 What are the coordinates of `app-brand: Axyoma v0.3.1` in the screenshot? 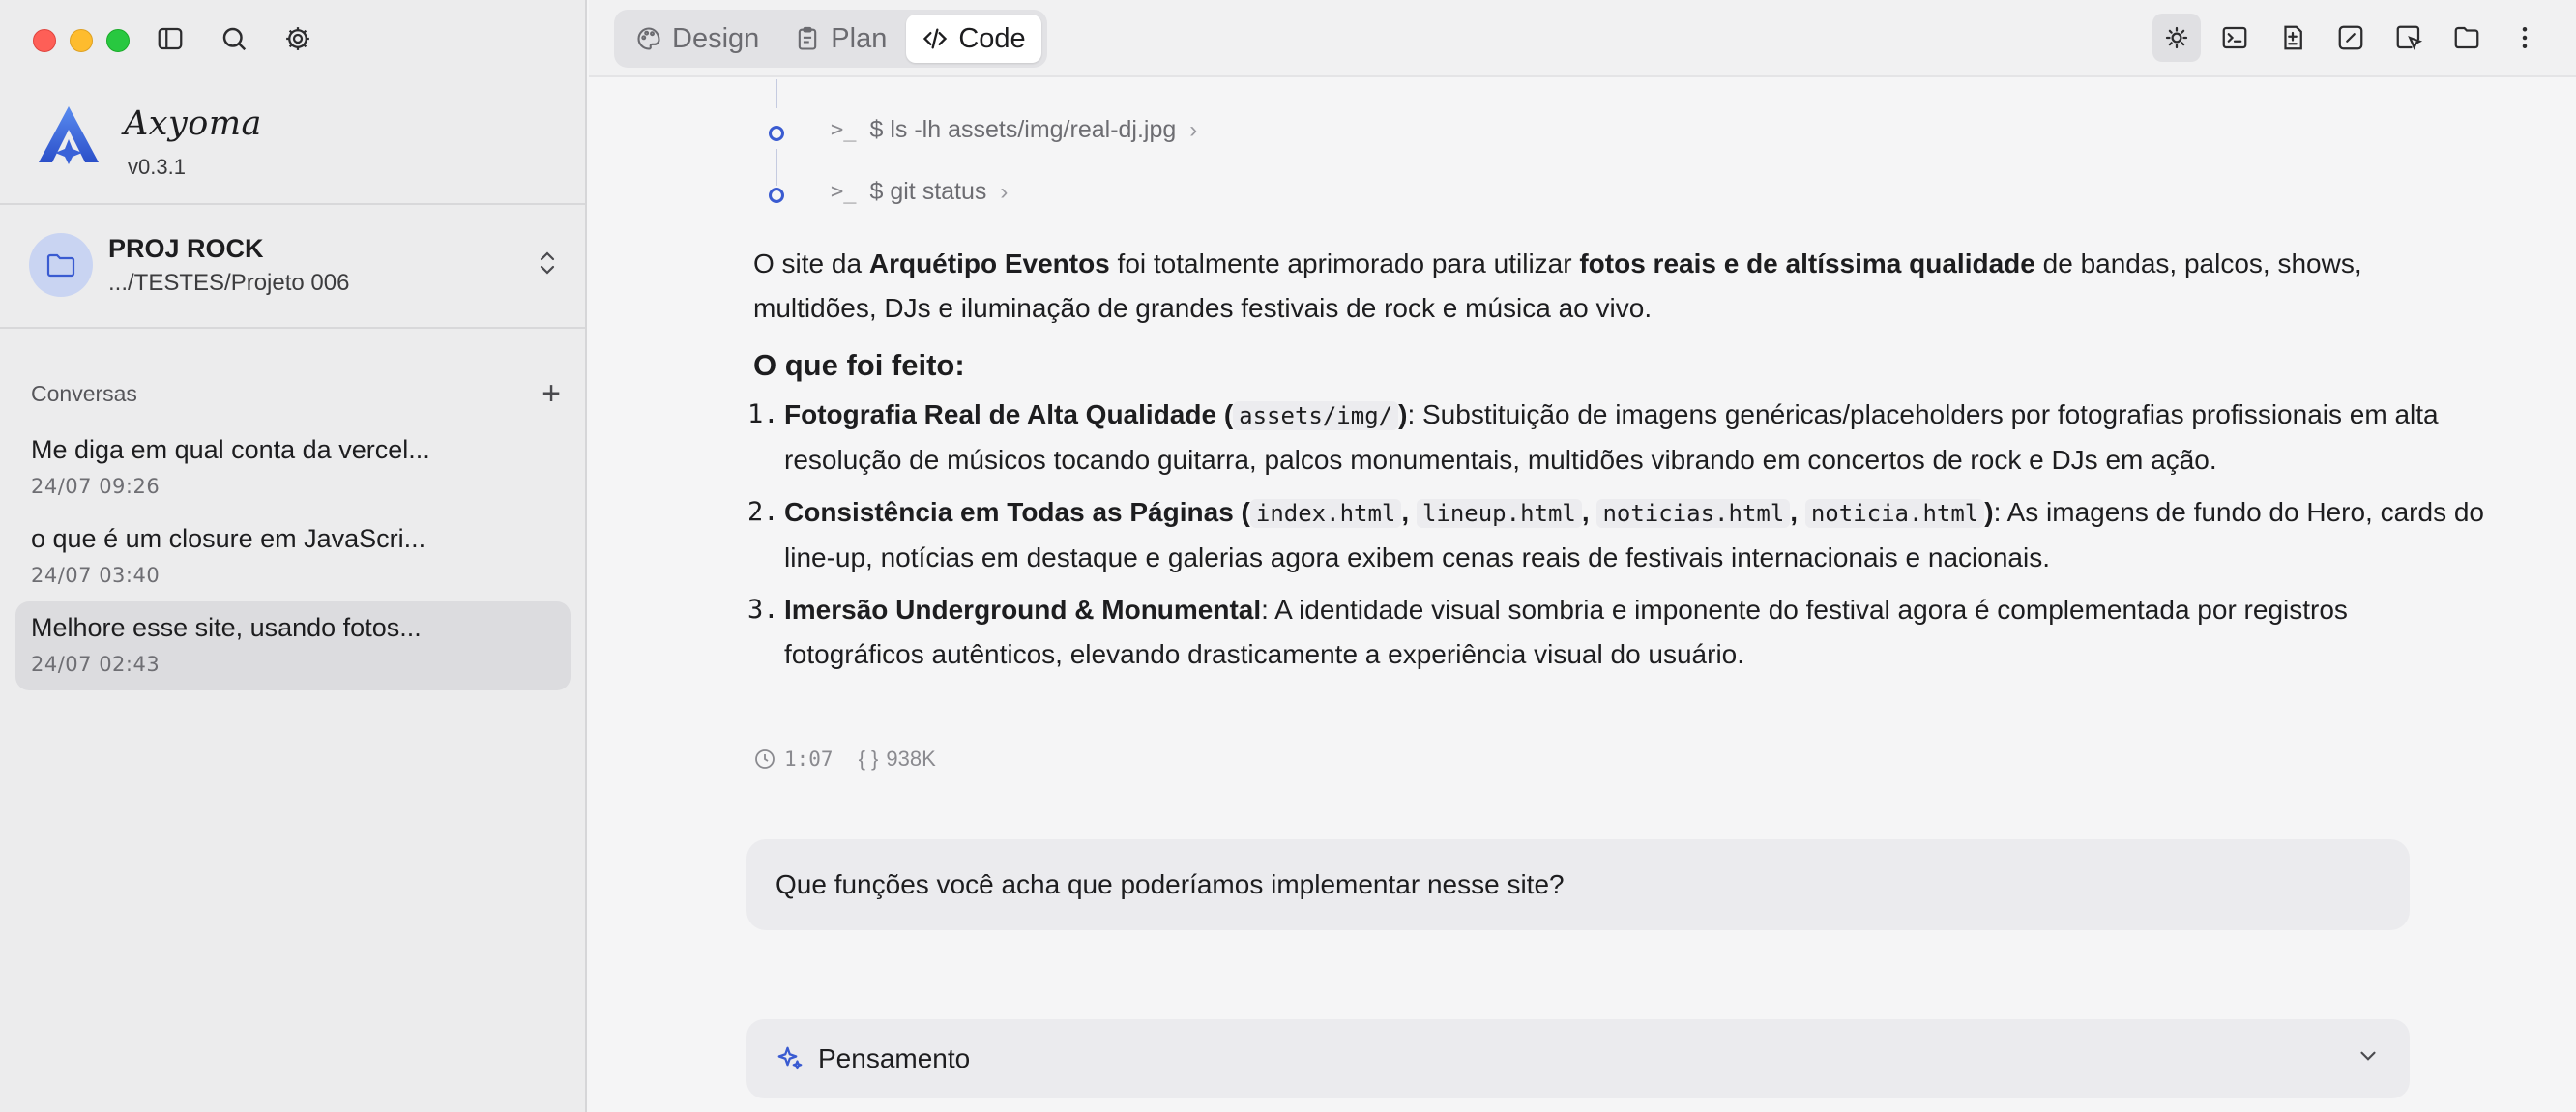 It's located at (149, 142).